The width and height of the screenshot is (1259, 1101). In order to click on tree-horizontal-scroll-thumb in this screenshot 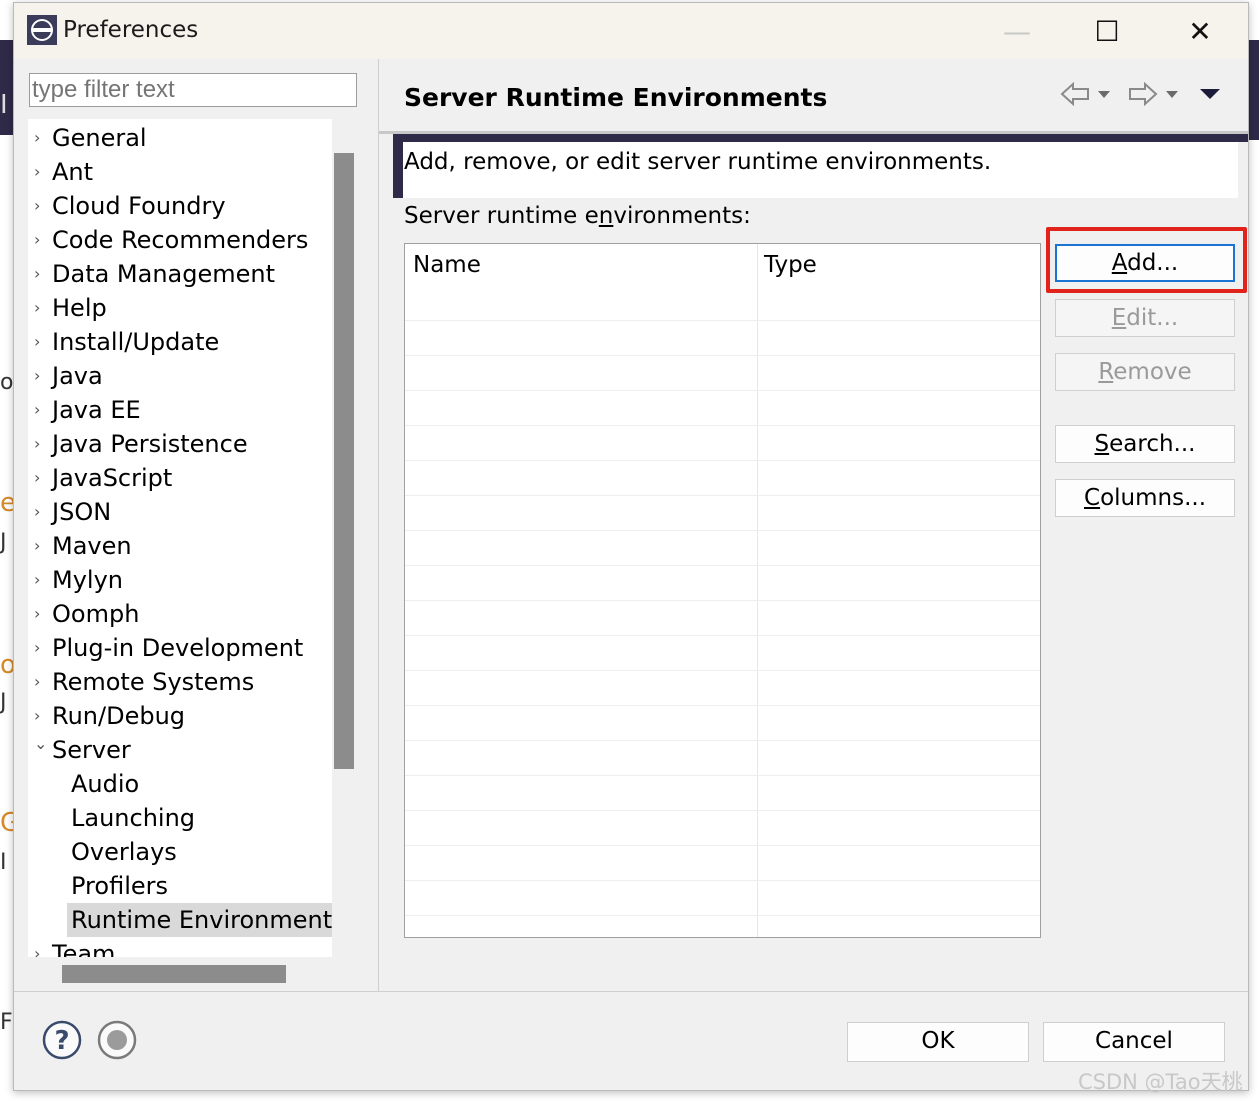, I will do `click(174, 974)`.